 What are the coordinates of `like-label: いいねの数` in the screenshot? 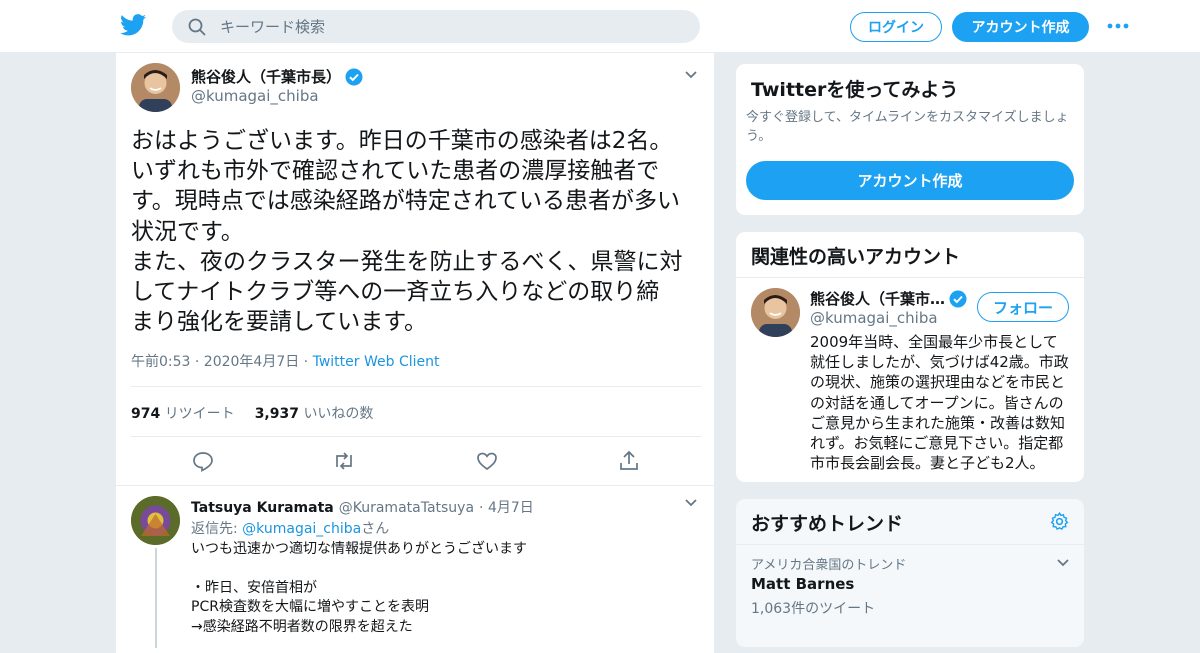 It's located at (338, 414).